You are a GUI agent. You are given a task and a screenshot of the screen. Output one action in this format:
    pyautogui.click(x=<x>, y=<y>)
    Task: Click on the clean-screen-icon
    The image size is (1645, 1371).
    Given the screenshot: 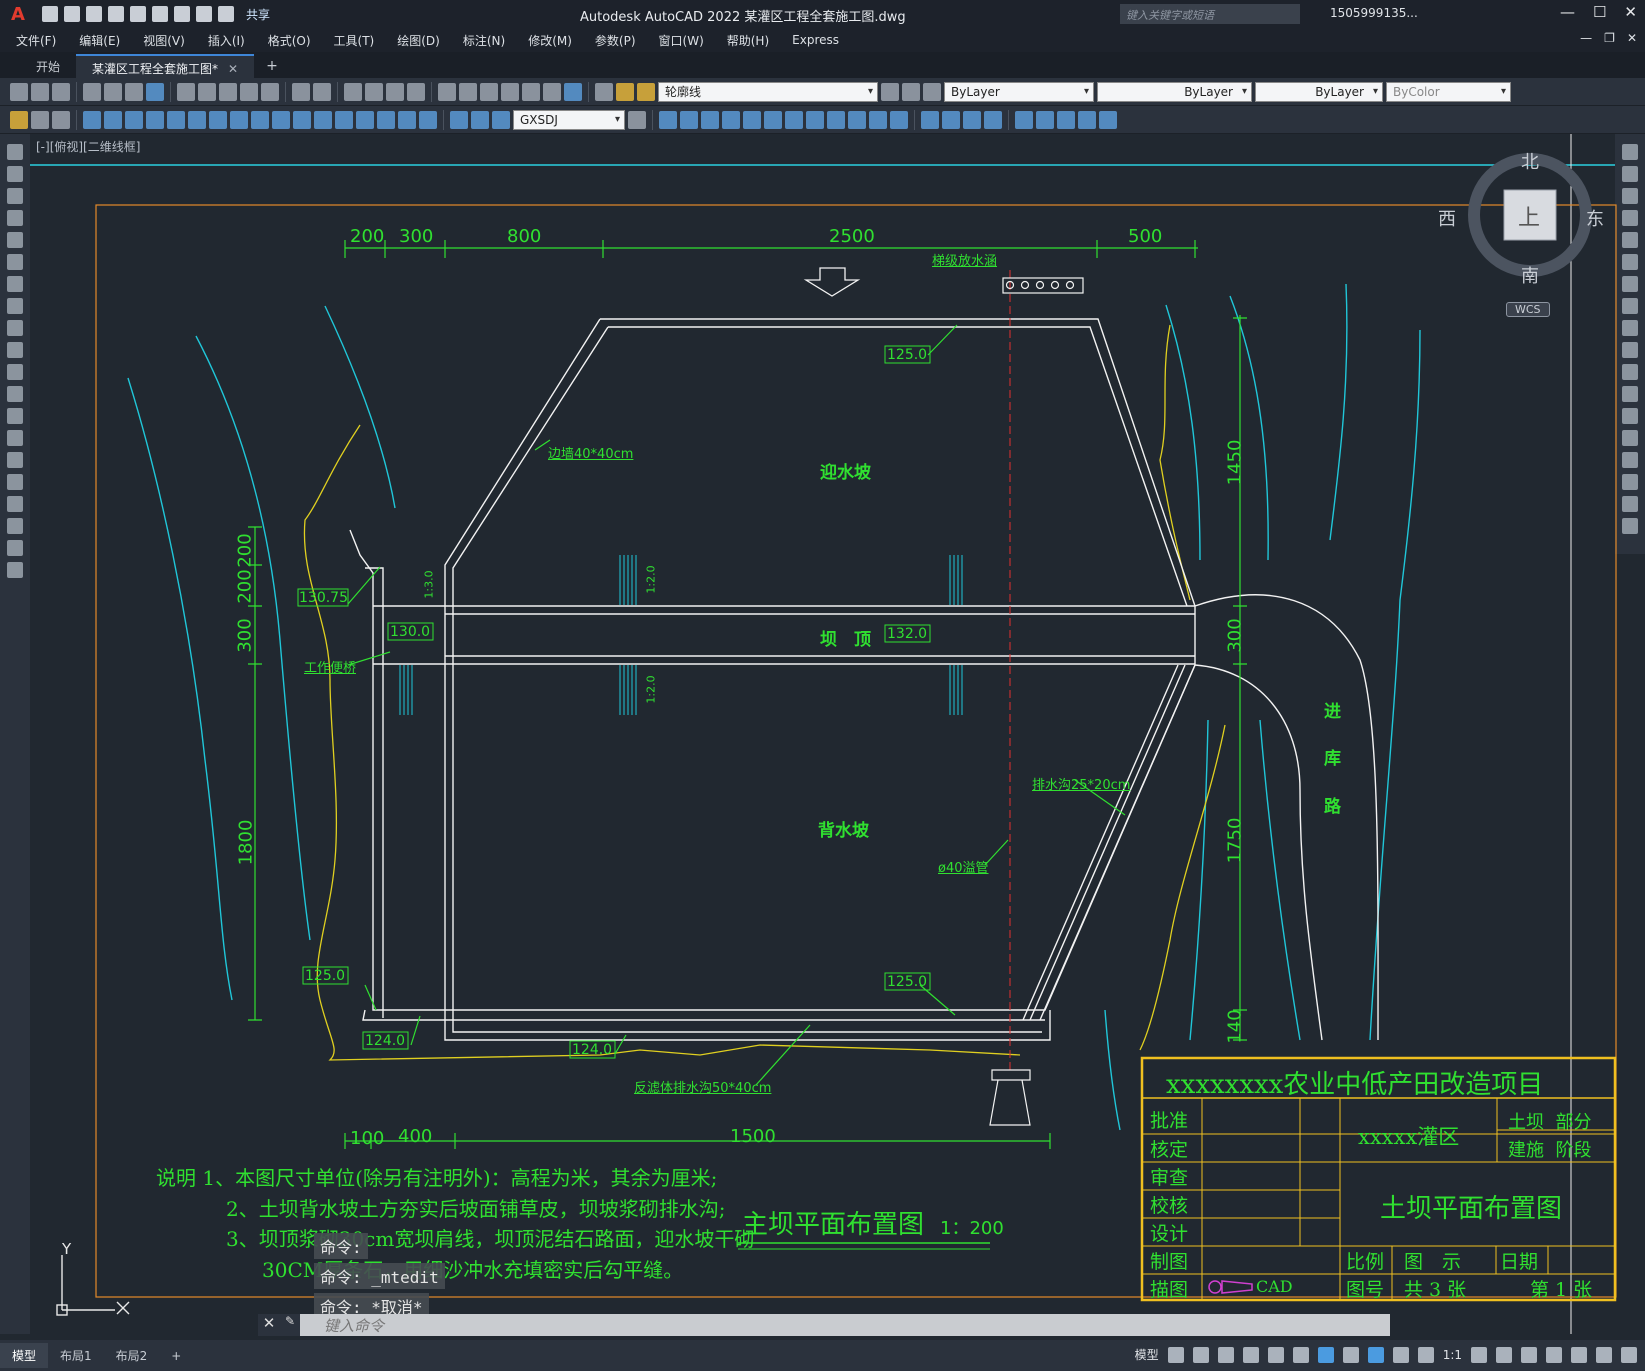 What is the action you would take?
    pyautogui.click(x=1604, y=1354)
    